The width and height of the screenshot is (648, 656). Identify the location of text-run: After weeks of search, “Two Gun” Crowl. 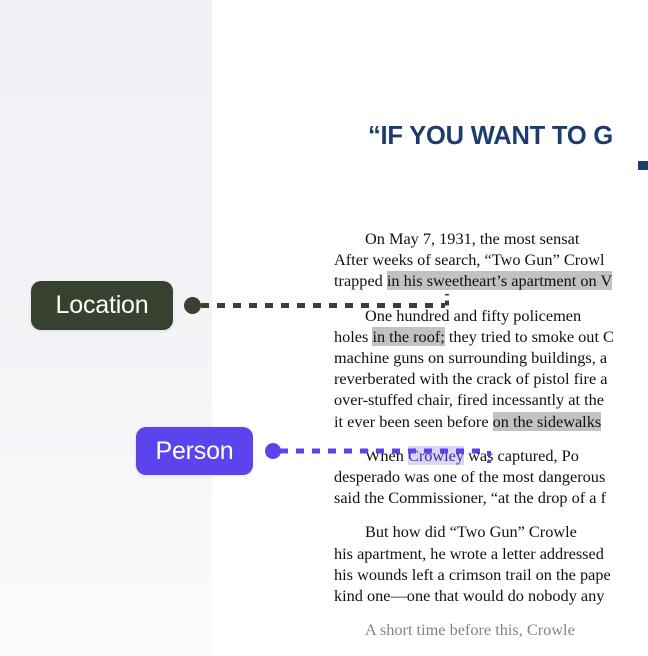
(469, 260).